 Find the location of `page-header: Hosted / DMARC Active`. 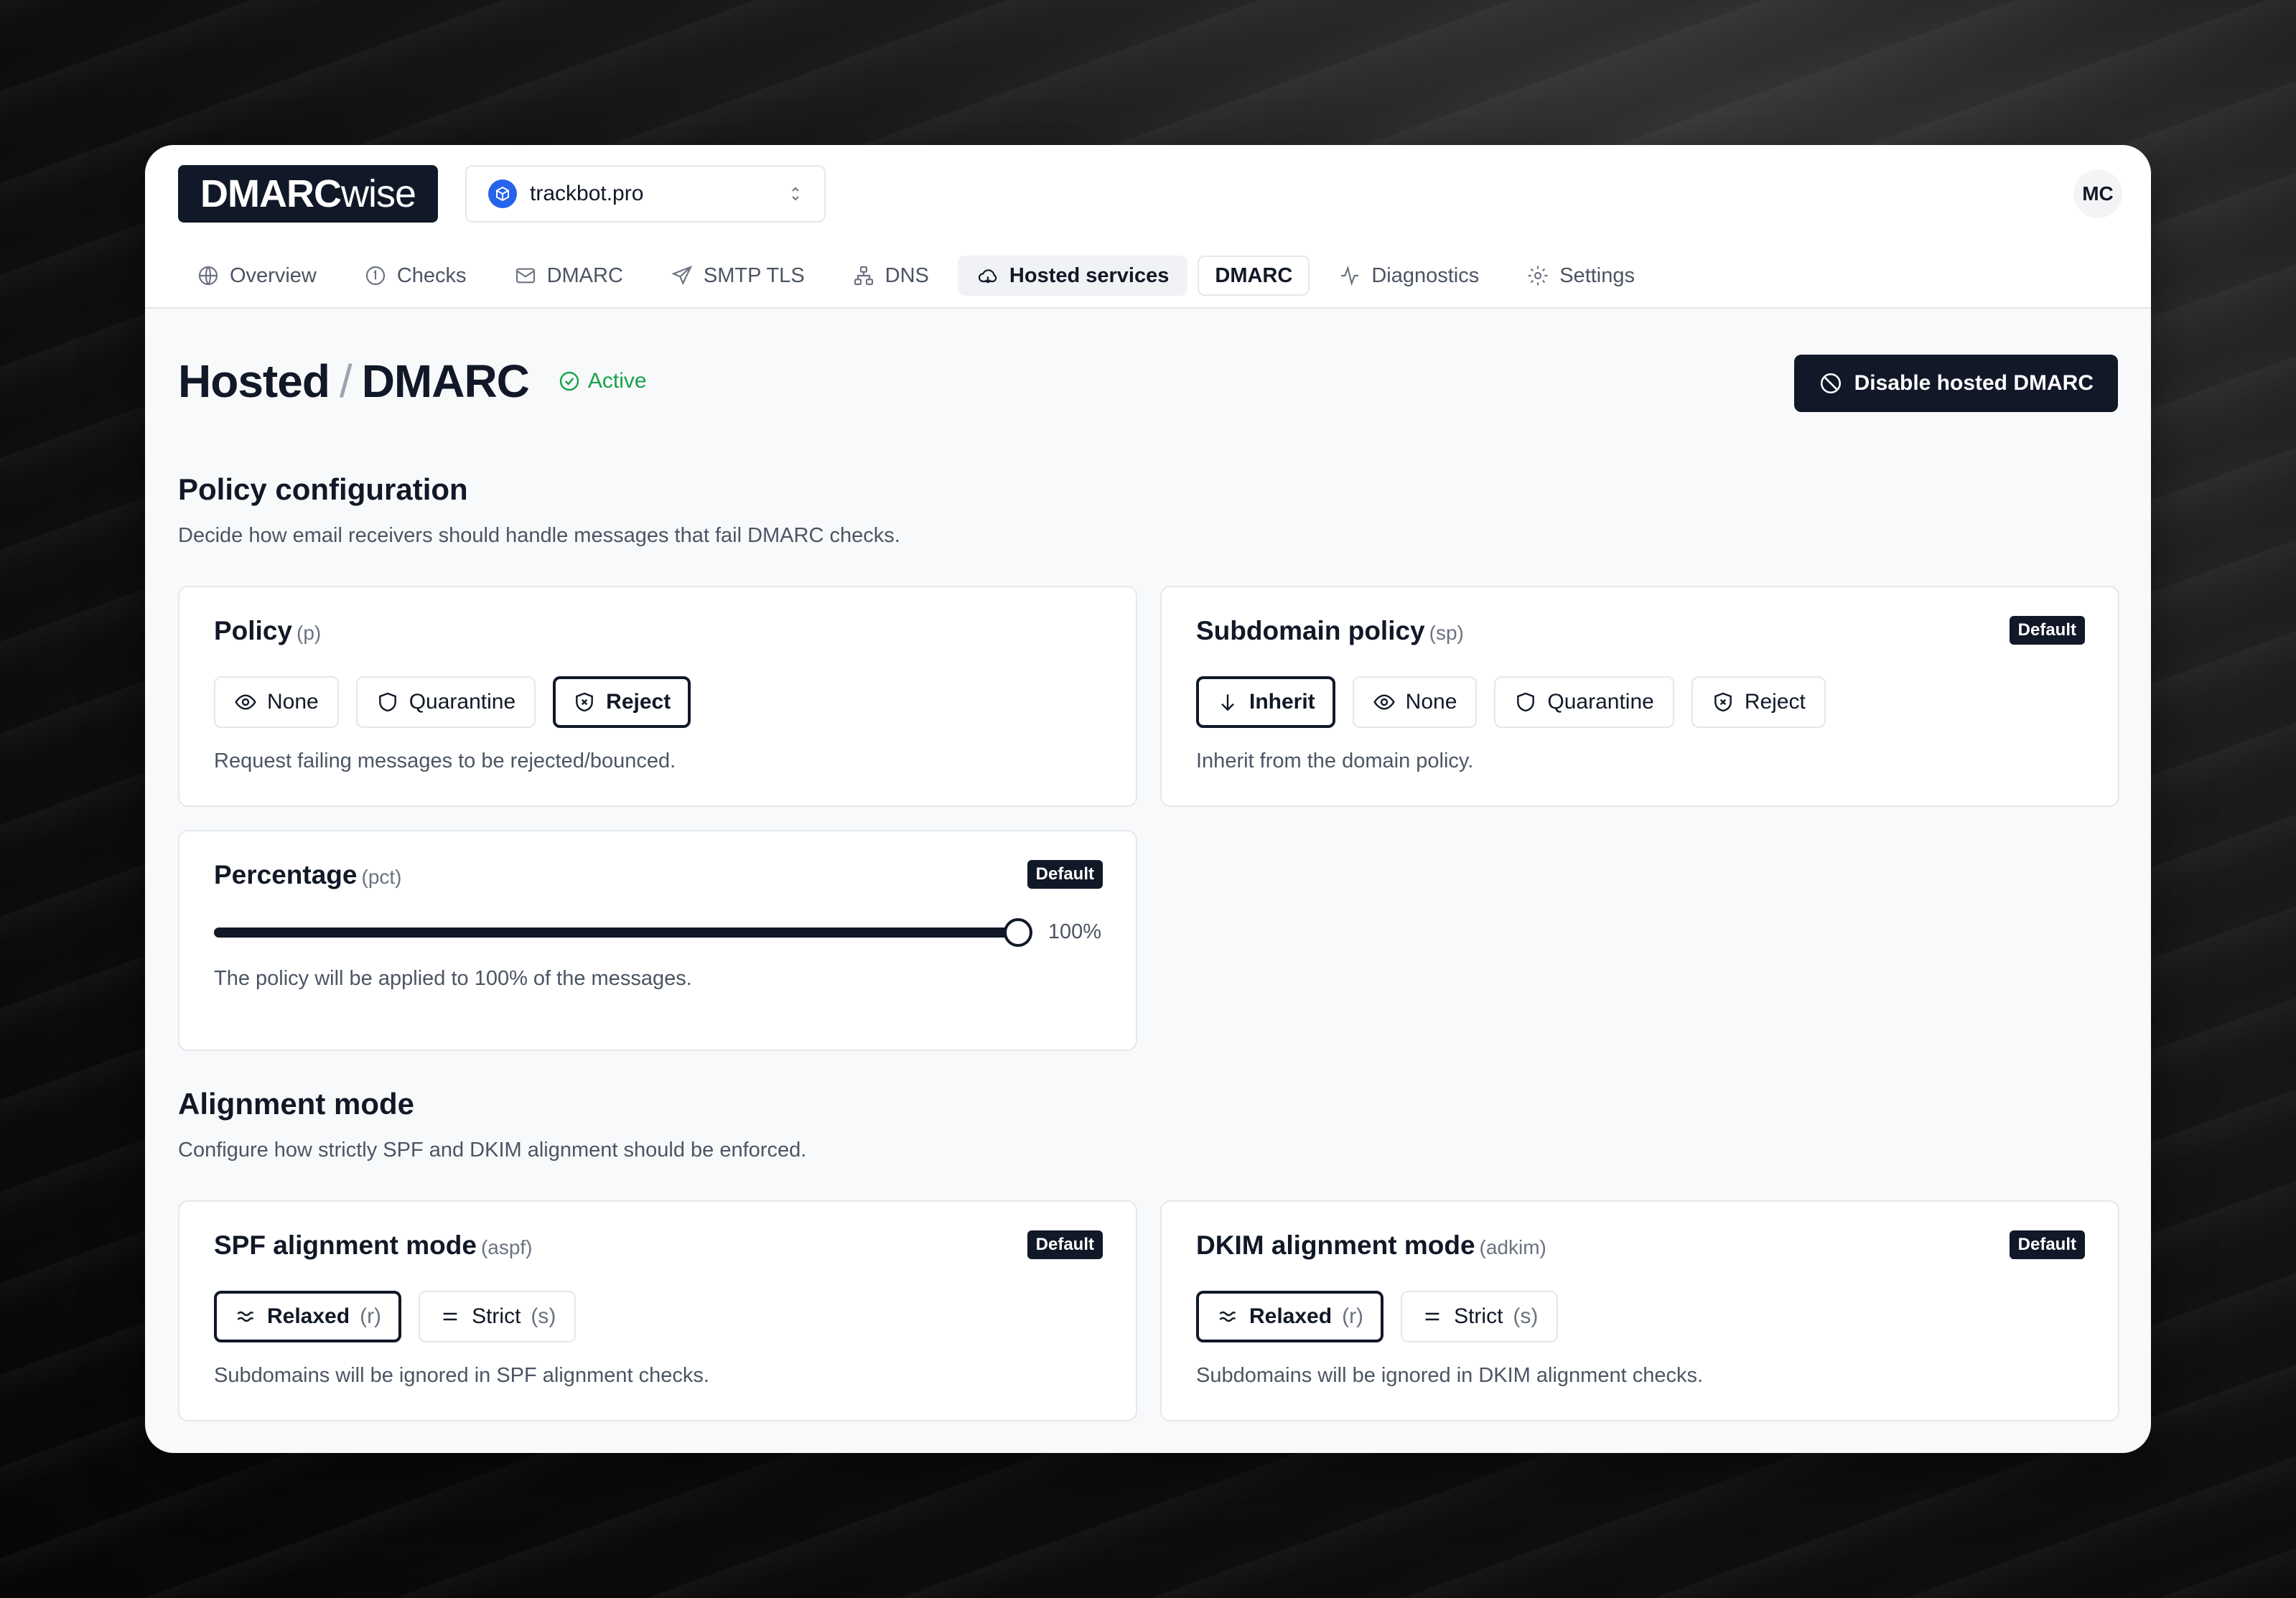

page-header: Hosted / DMARC Active is located at coordinates (412, 381).